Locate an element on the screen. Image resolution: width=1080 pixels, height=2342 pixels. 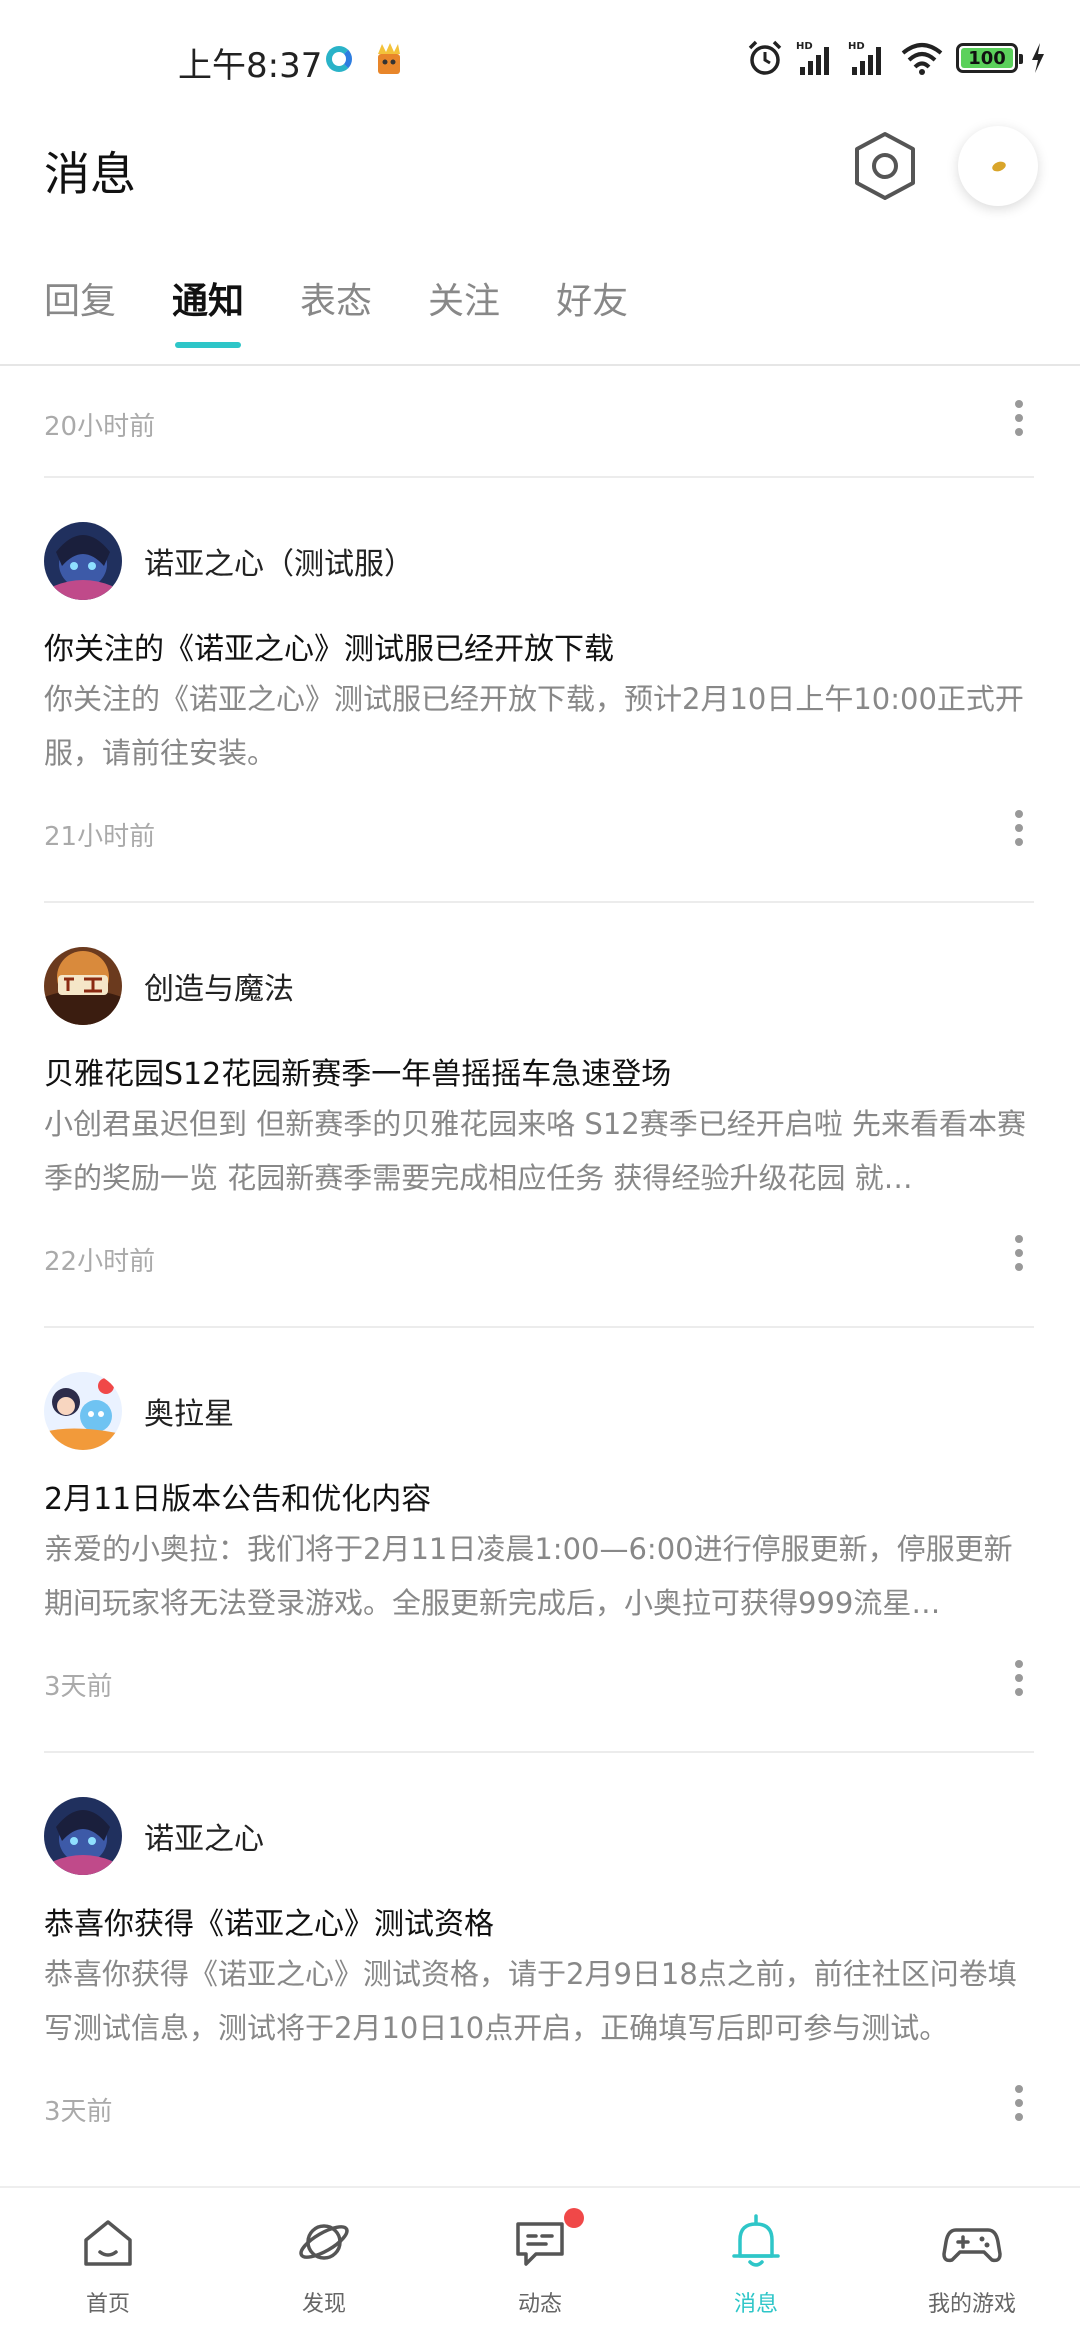
tab-label: 通知 is located at coordinates (208, 301).